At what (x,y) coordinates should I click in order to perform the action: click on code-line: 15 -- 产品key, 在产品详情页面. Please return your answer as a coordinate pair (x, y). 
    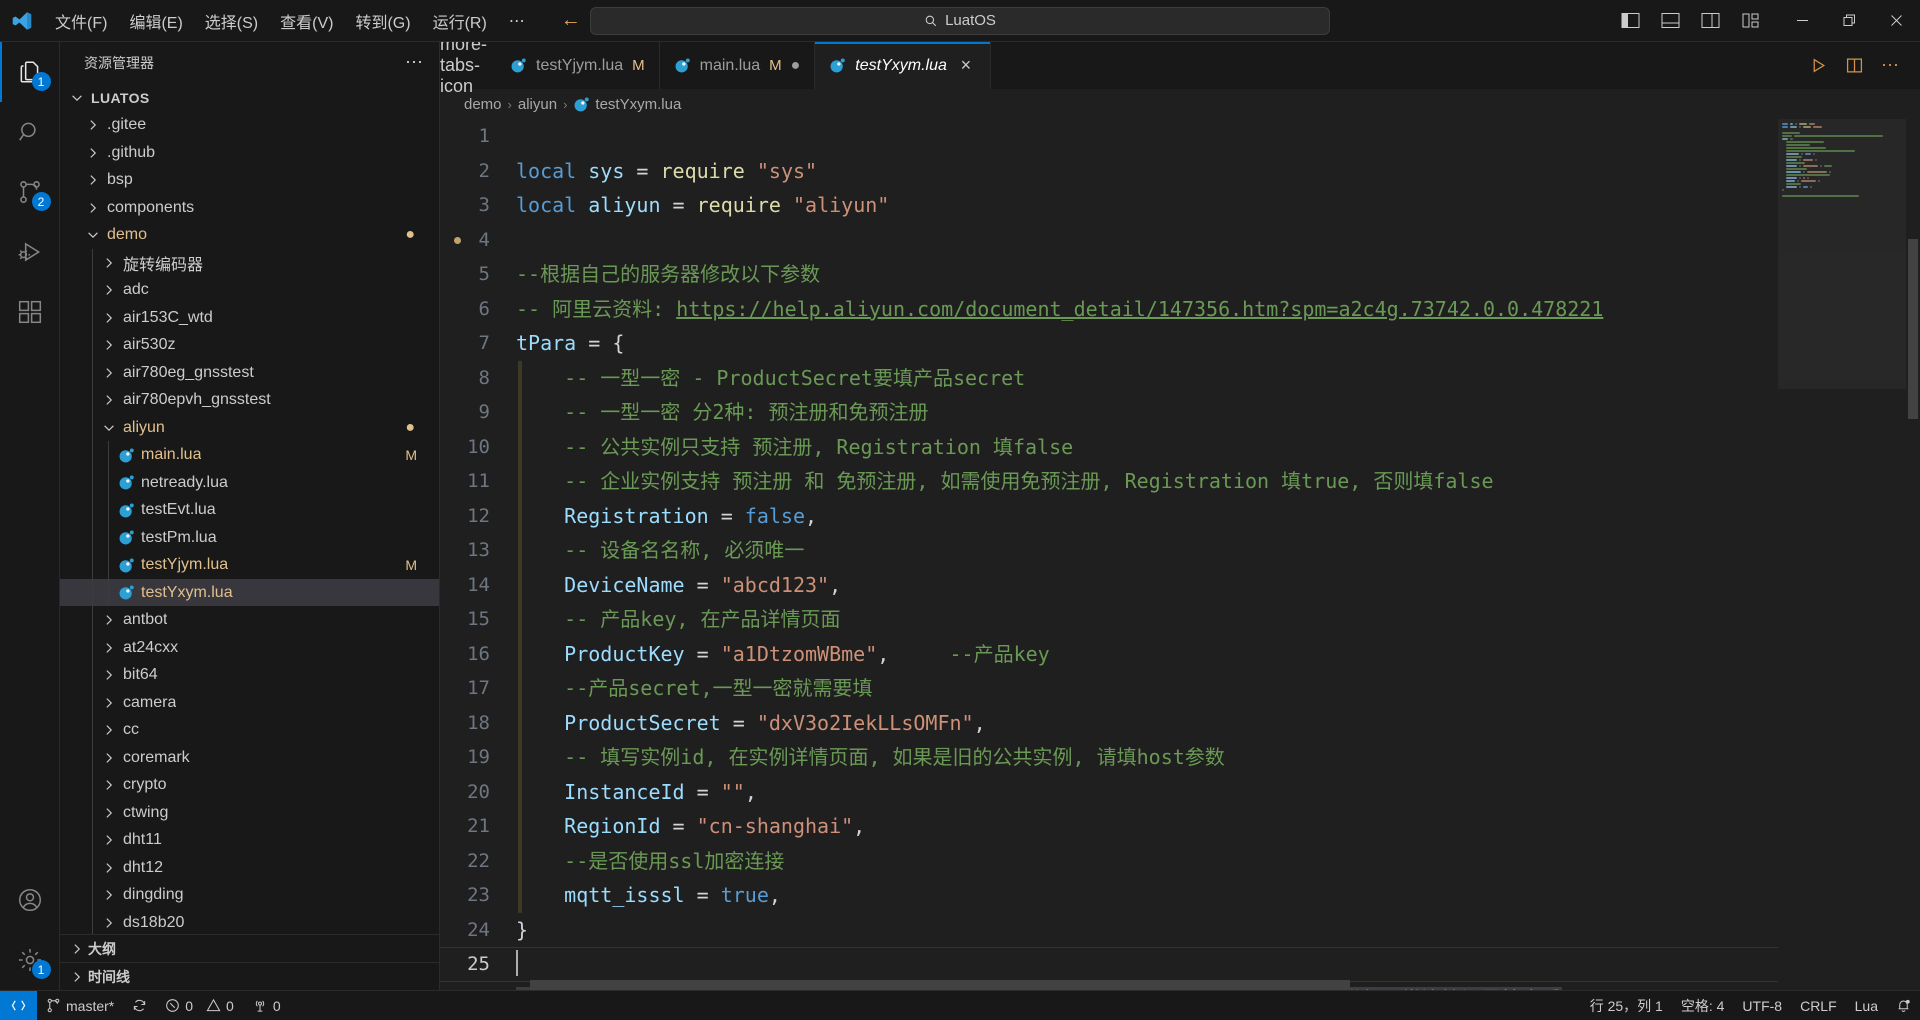
    Looking at the image, I should click on (1109, 619).